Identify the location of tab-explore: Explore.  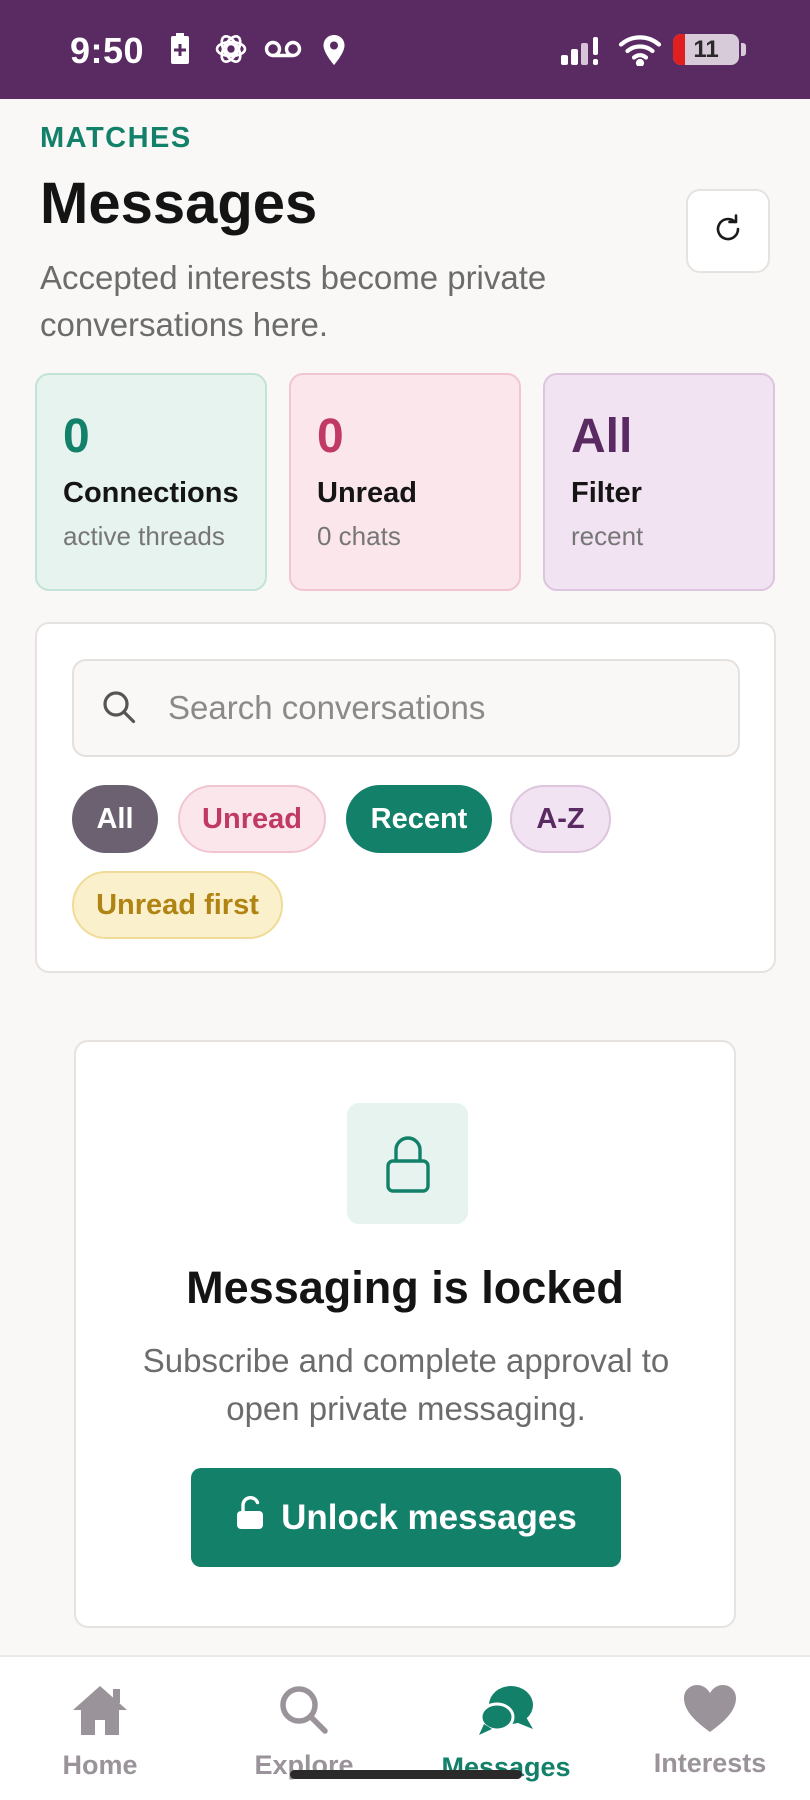
(304, 1732).